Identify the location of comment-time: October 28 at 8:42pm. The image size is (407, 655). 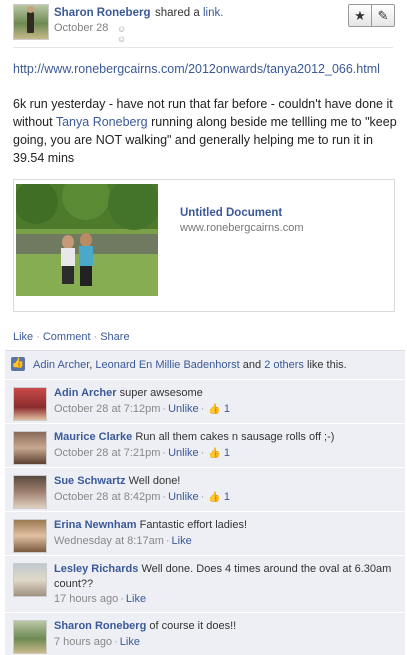
(107, 497).